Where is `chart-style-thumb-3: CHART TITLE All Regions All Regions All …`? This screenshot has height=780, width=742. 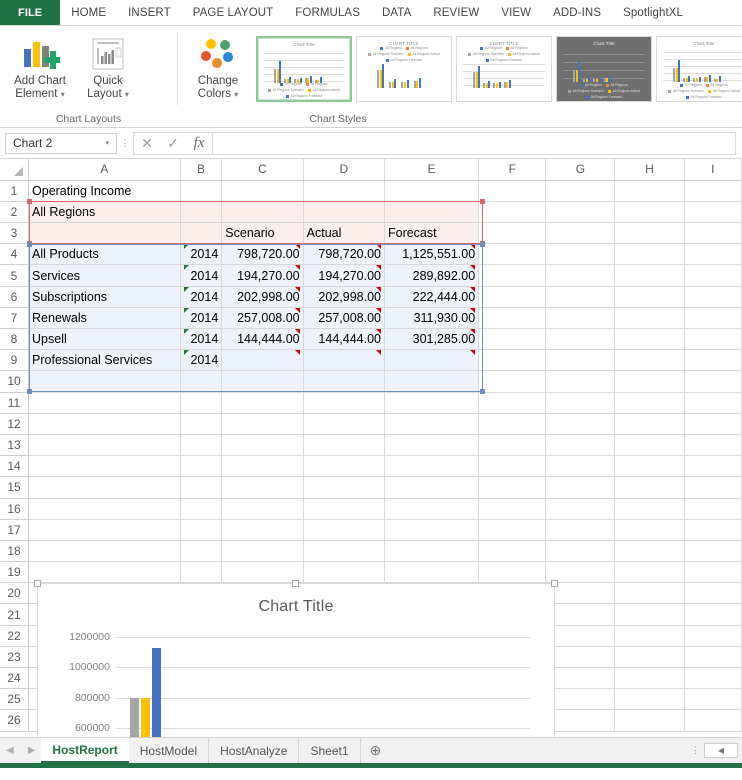 chart-style-thumb-3: CHART TITLE All Regions All Regions All … is located at coordinates (504, 69).